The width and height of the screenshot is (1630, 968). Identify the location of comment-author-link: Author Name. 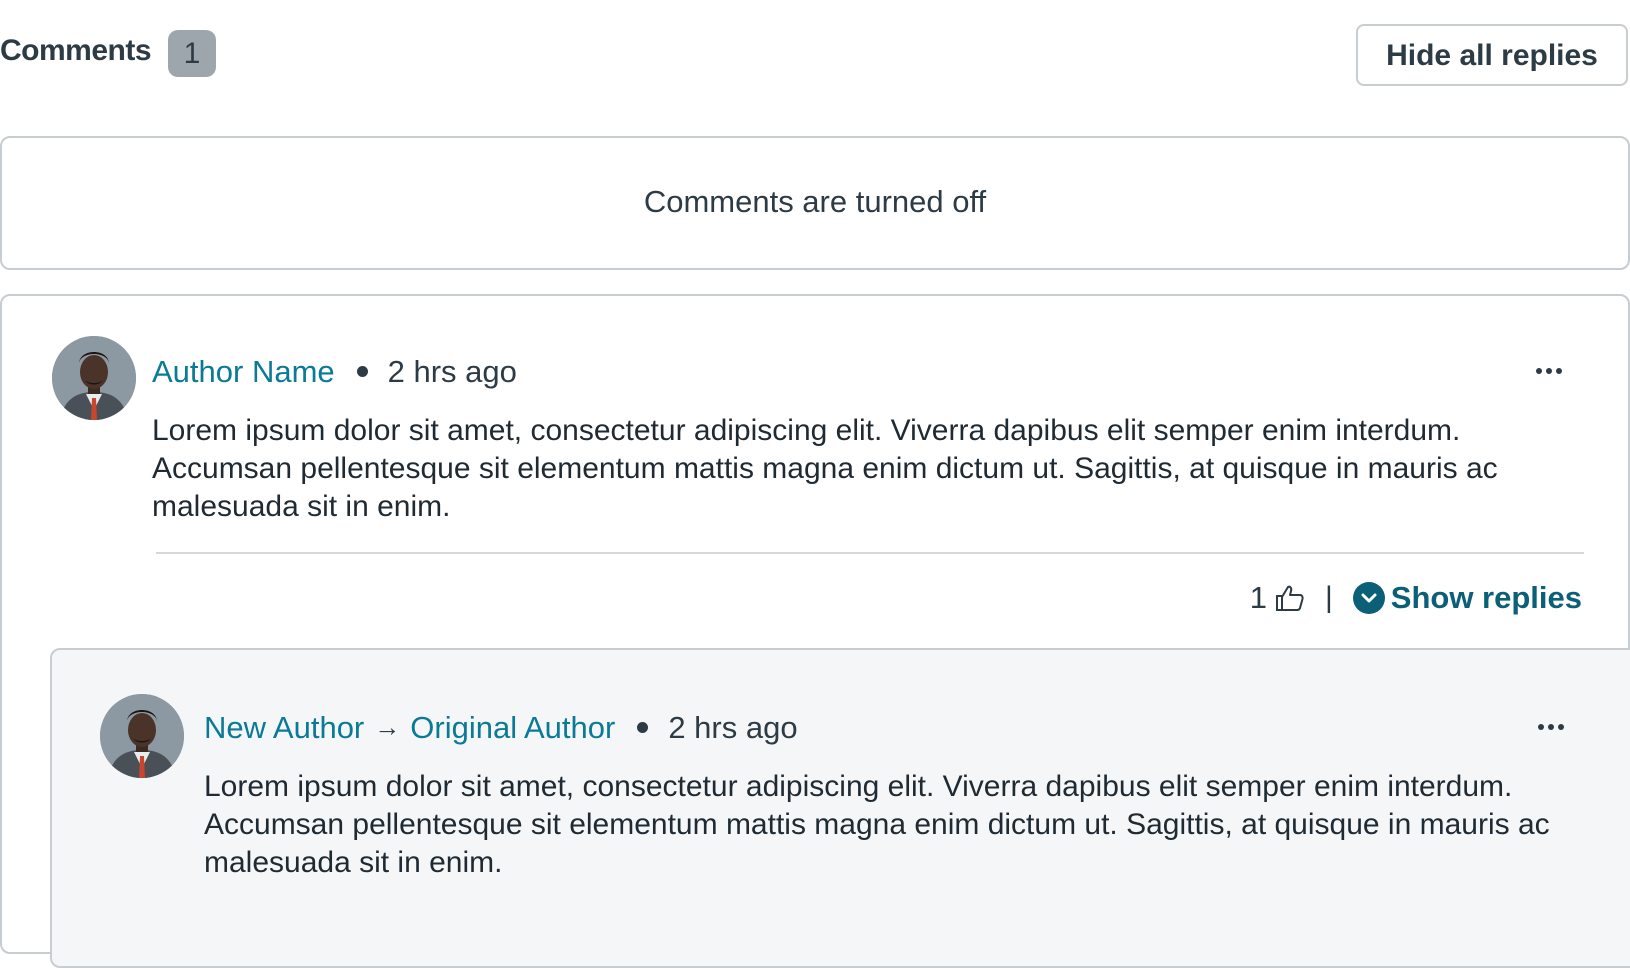
(243, 371).